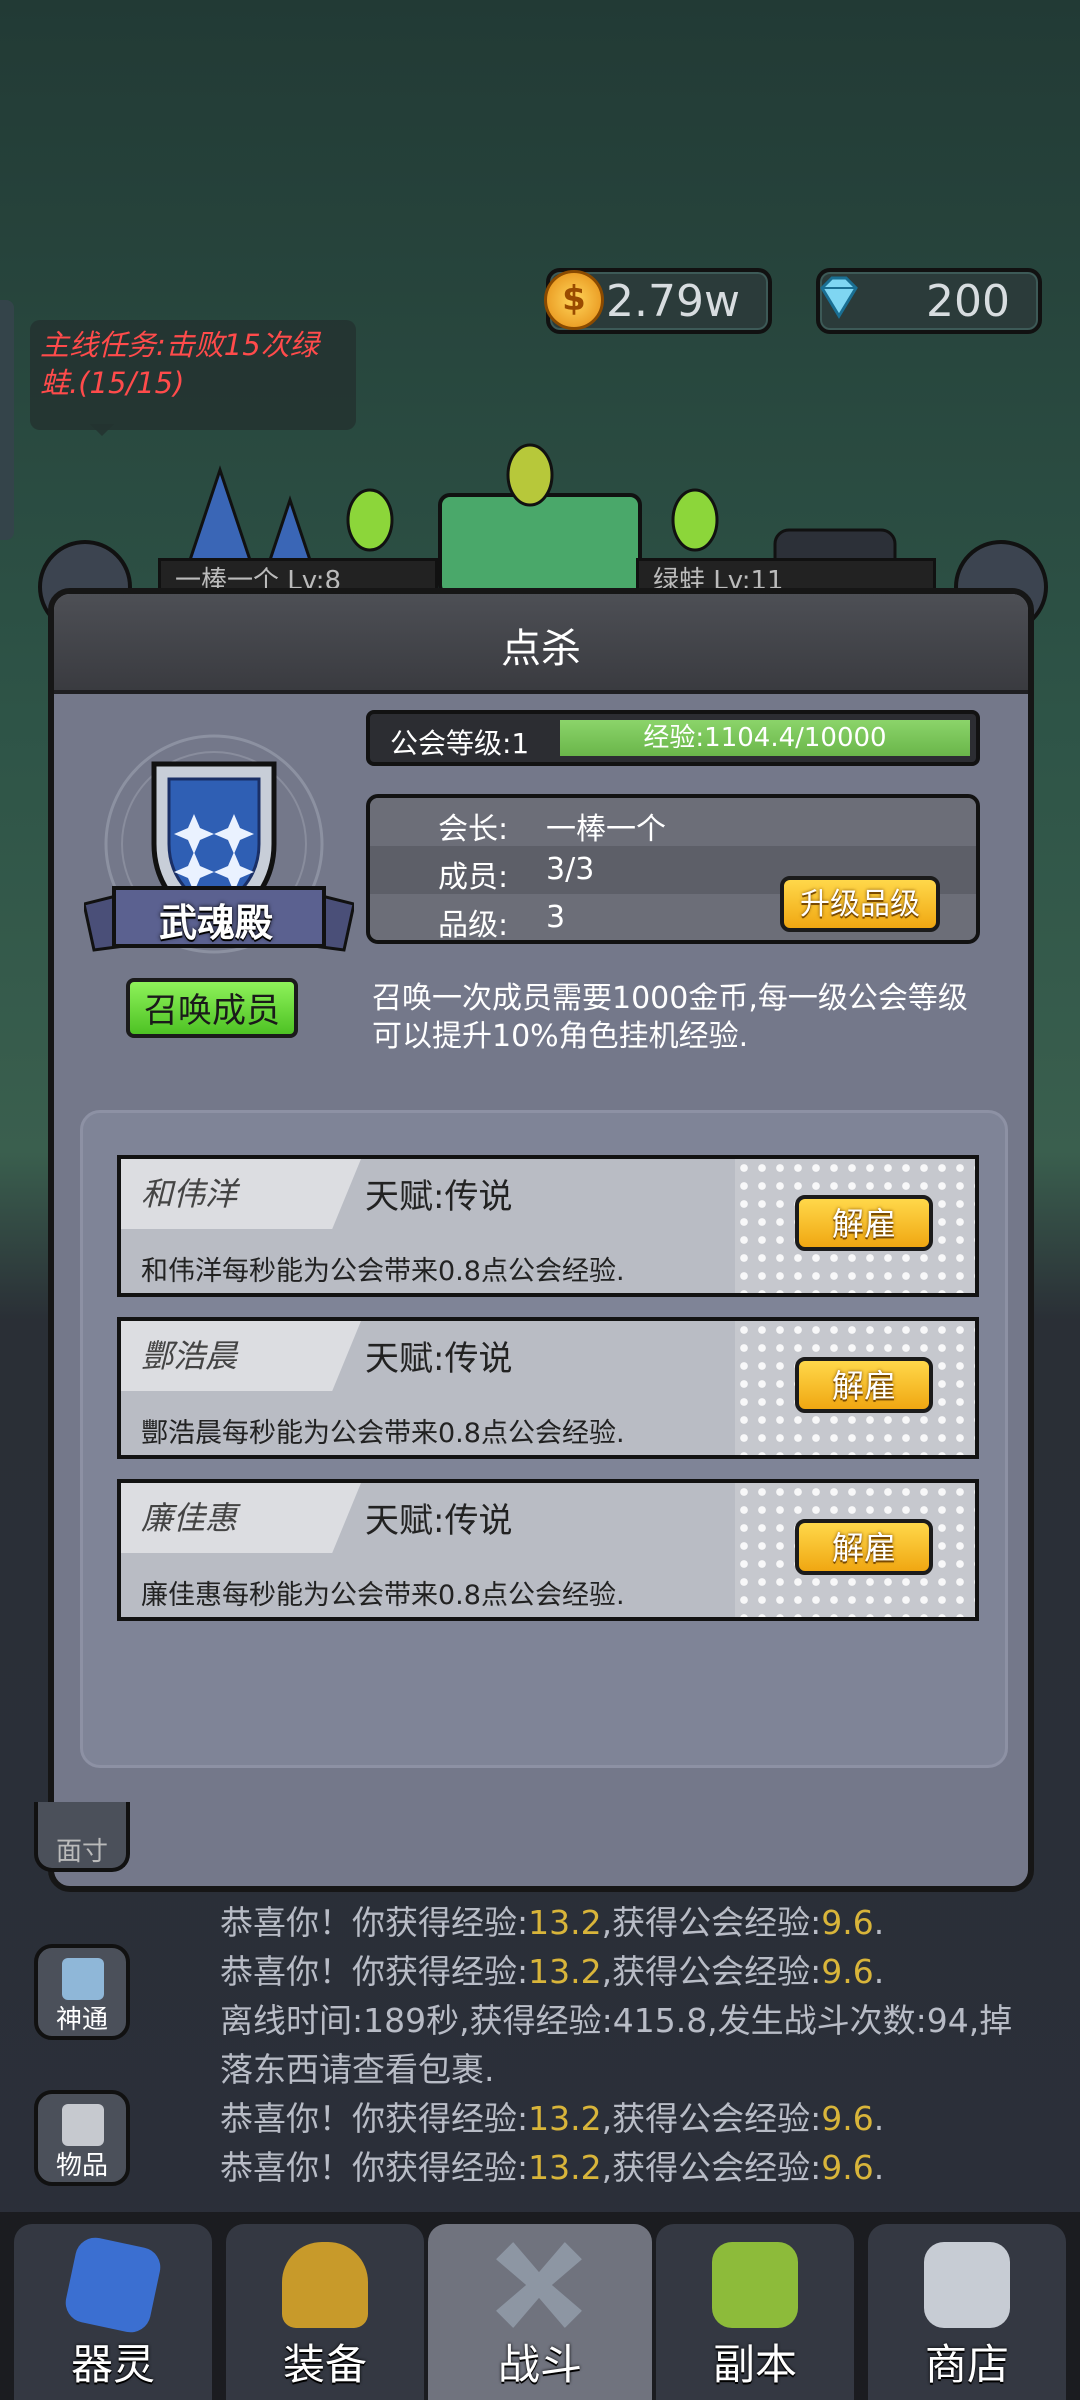 The height and width of the screenshot is (2400, 1080). What do you see at coordinates (325, 2285) in the screenshot?
I see `helmet-icon` at bounding box center [325, 2285].